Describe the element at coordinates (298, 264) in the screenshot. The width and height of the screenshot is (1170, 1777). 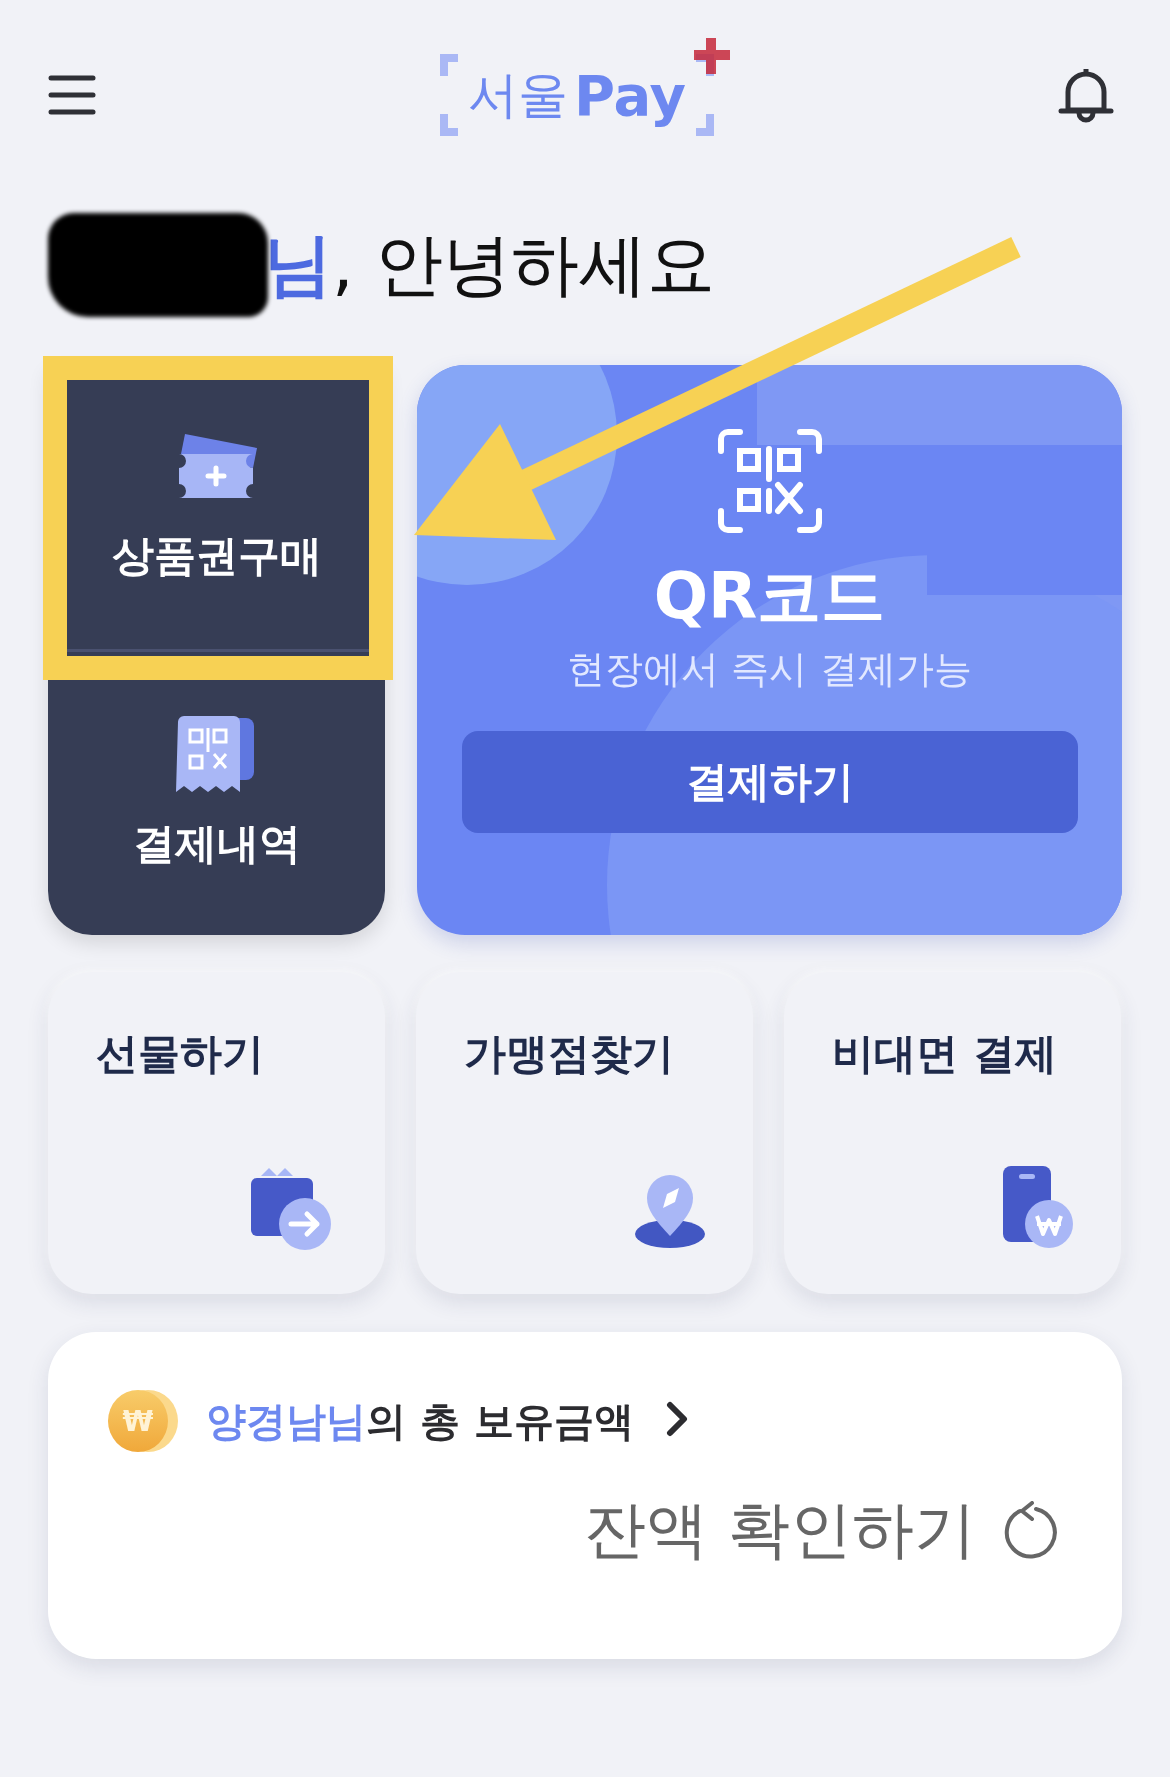
I see `user-name-suffix: 님` at that location.